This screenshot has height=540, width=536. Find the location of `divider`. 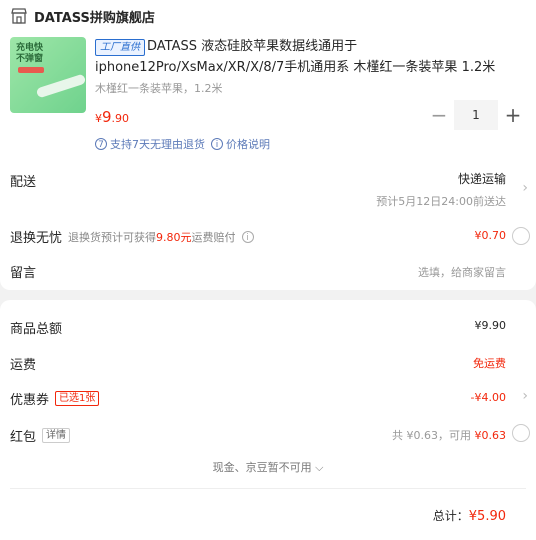

divider is located at coordinates (268, 488).